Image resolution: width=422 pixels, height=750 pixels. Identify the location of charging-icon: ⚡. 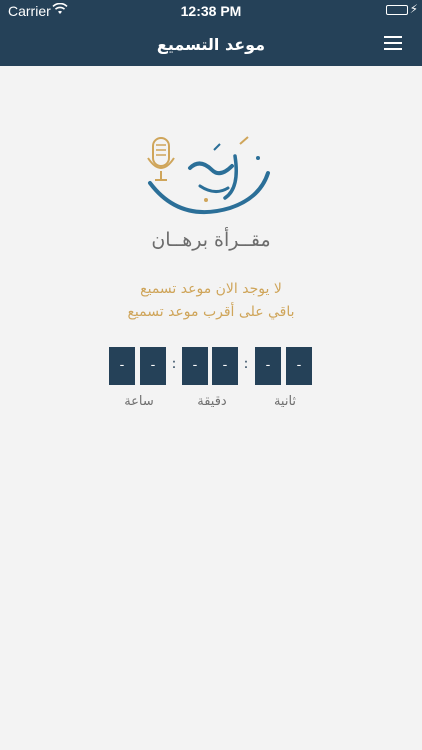
(413, 9).